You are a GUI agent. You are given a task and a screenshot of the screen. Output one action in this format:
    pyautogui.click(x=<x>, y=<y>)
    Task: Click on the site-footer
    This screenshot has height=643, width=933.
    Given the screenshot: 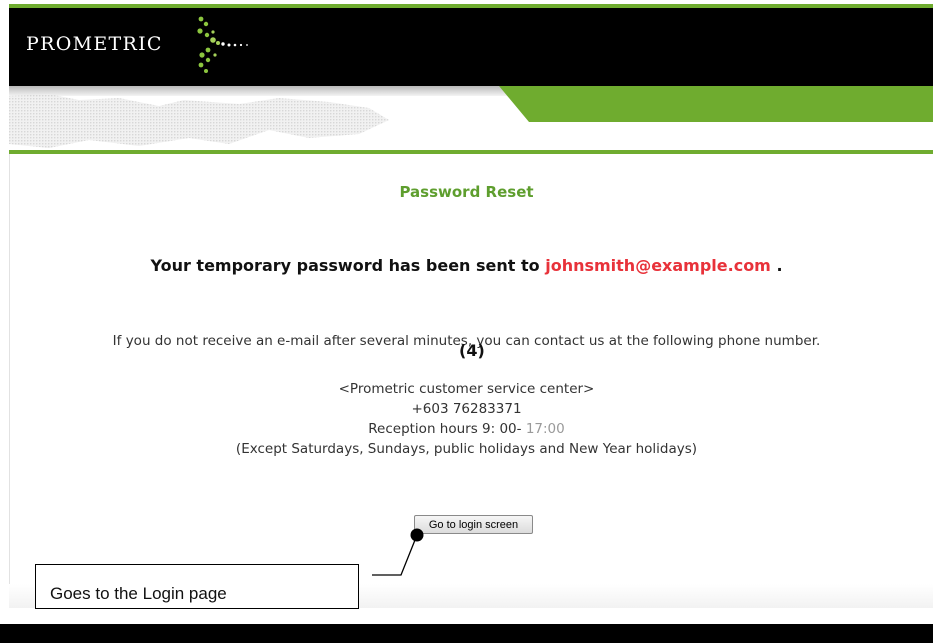 What is the action you would take?
    pyautogui.click(x=466, y=633)
    